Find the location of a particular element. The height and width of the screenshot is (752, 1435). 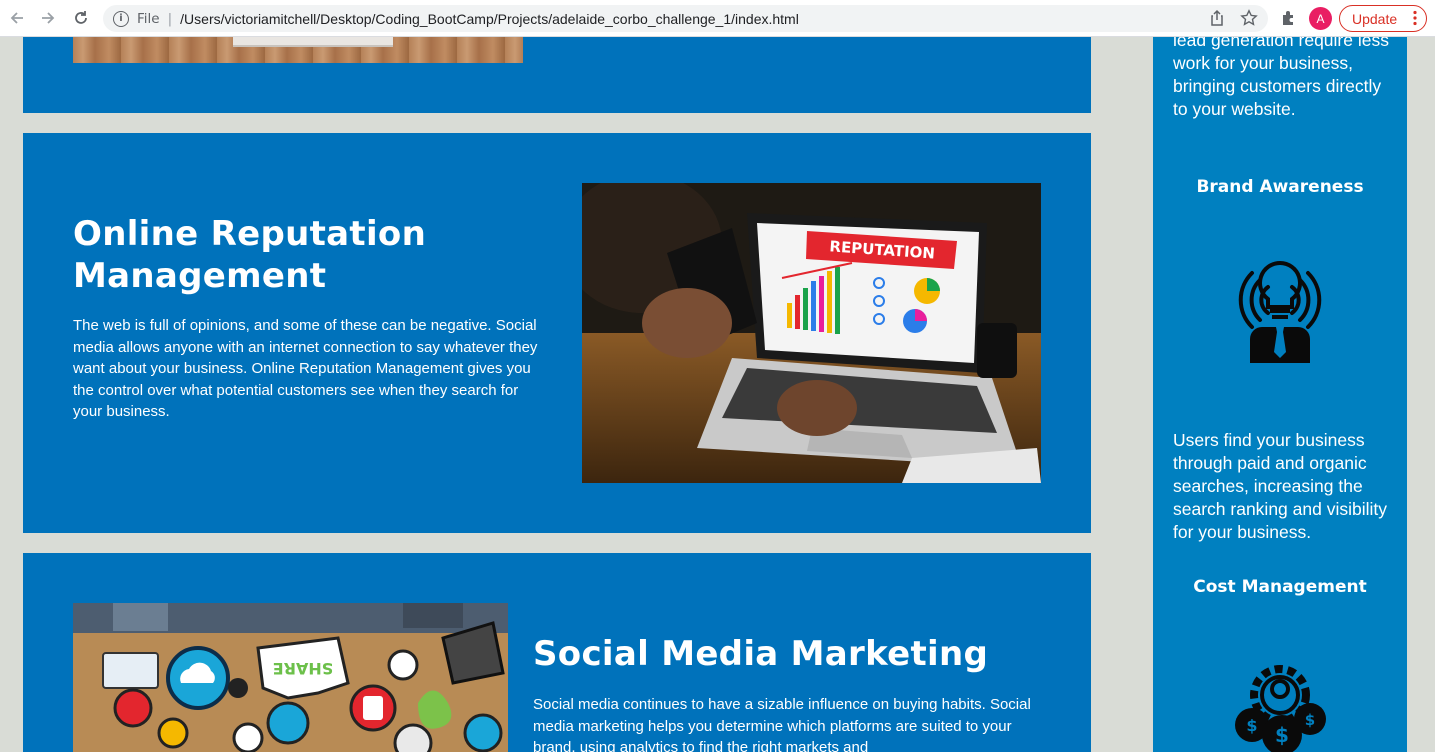

file-label: File is located at coordinates (148, 18).